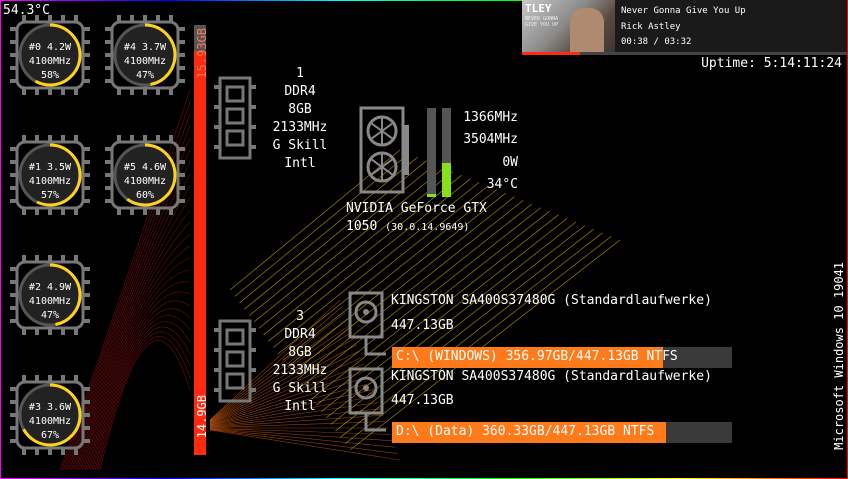 Image resolution: width=848 pixels, height=479 pixels. I want to click on disk-1-size: 447.13GB, so click(422, 325).